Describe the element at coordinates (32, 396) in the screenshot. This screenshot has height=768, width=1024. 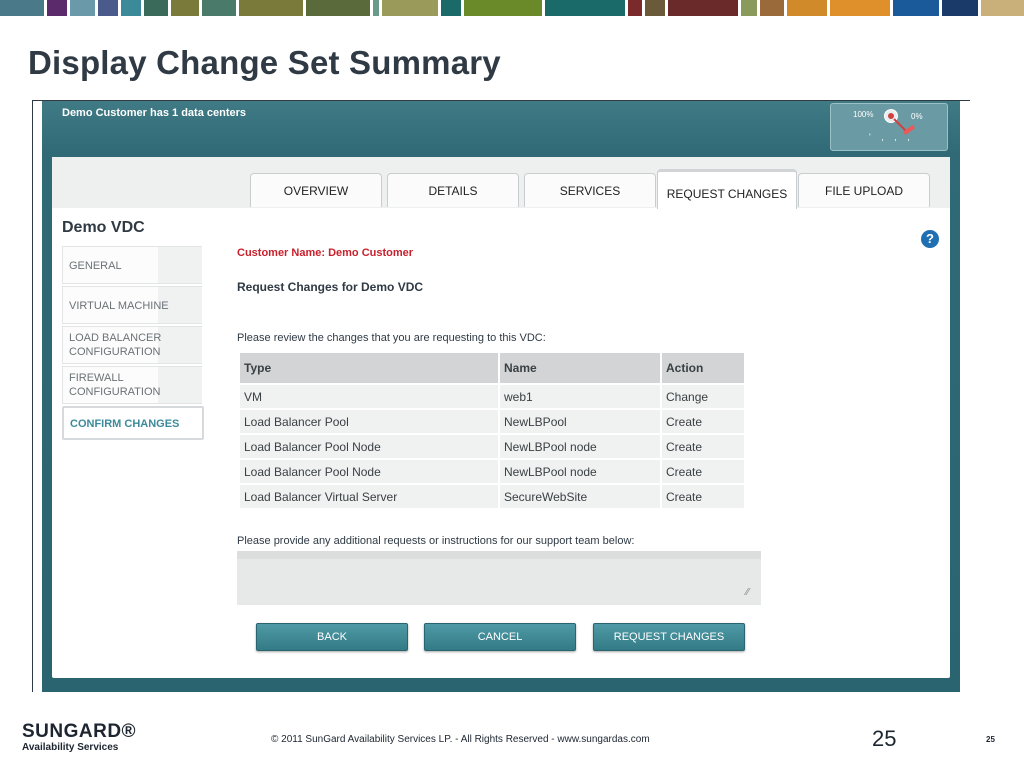
I see `frame-line-left` at that location.